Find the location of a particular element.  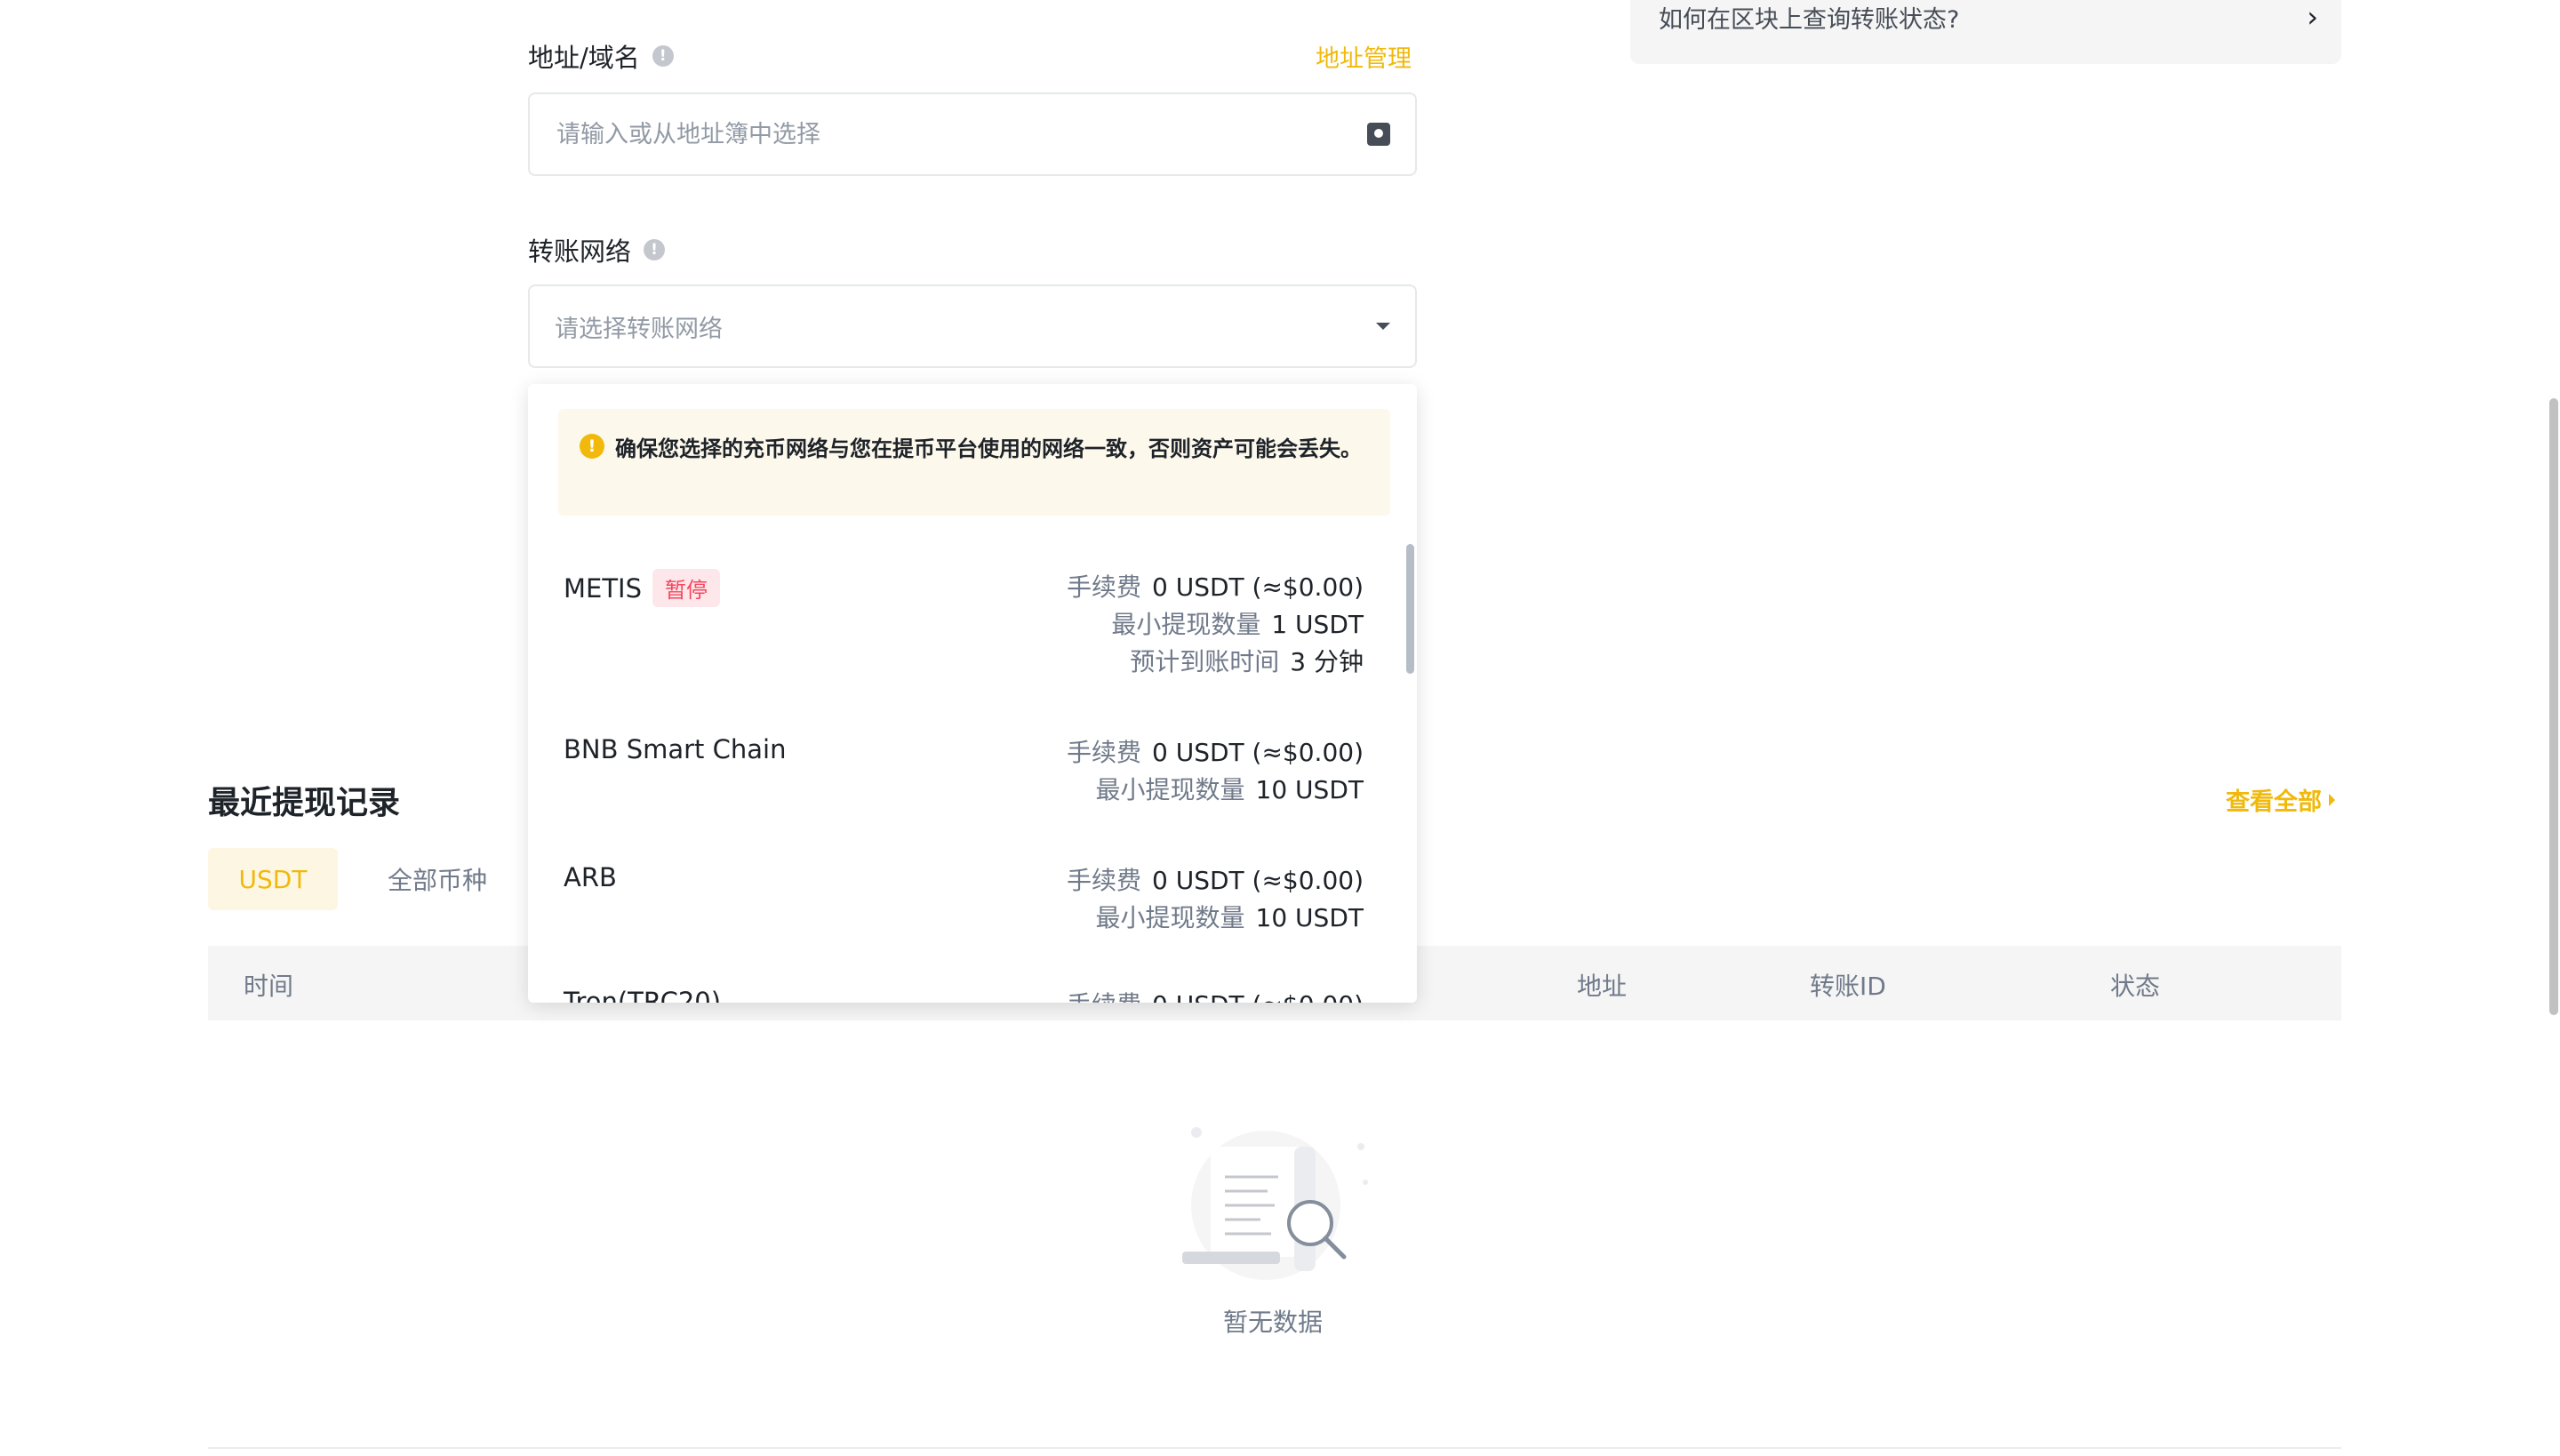

tab-all-coins: 全部币种 is located at coordinates (437, 879).